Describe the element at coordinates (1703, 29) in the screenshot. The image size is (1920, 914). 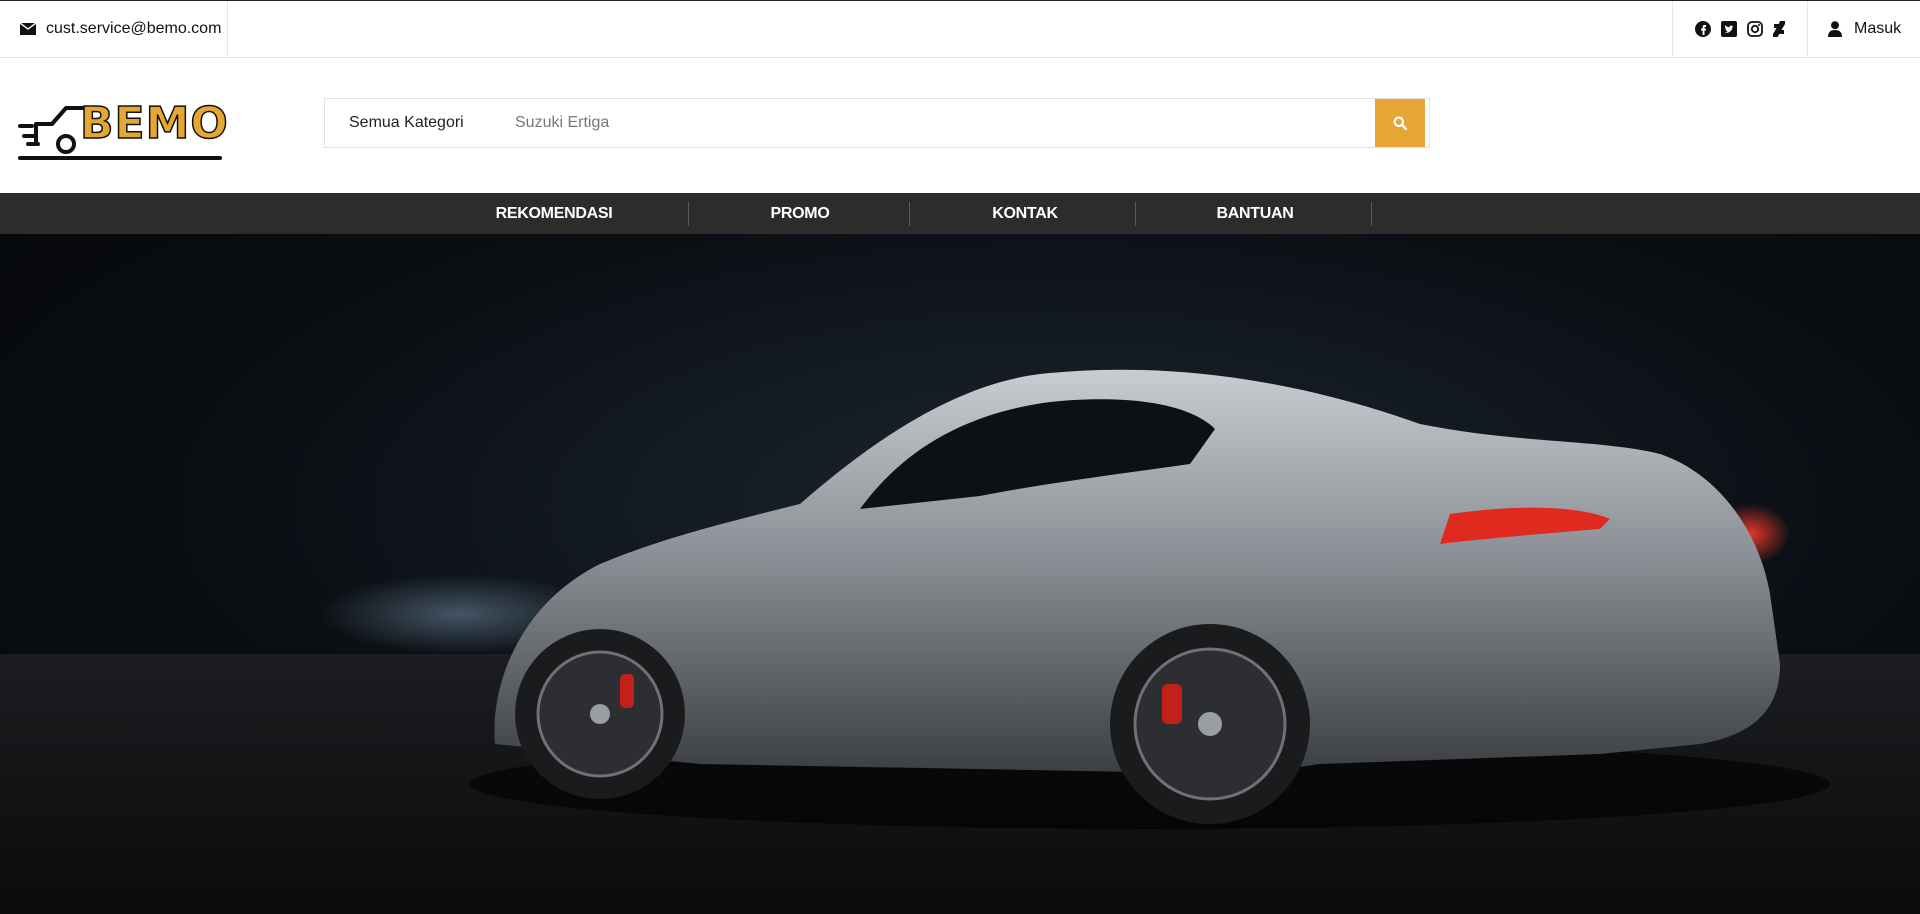
I see `facebook-icon` at that location.